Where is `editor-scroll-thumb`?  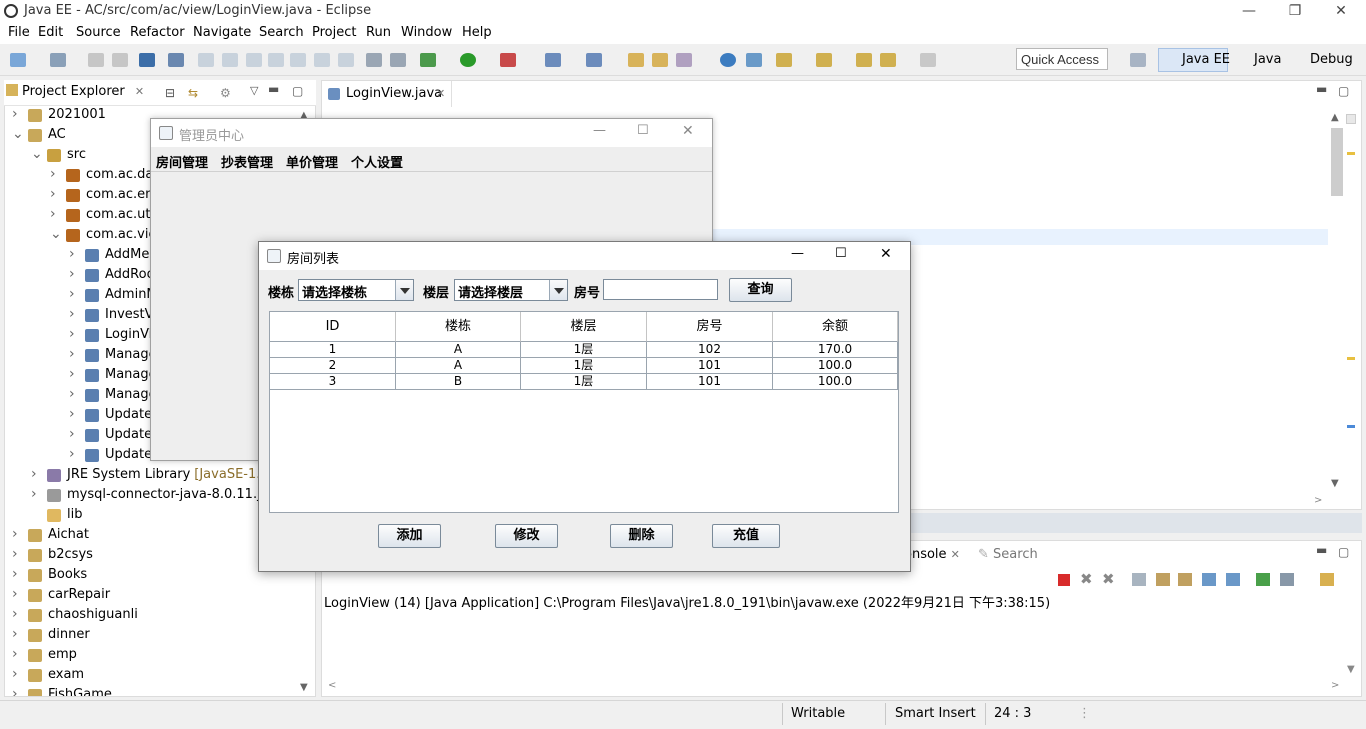
editor-scroll-thumb is located at coordinates (1337, 162).